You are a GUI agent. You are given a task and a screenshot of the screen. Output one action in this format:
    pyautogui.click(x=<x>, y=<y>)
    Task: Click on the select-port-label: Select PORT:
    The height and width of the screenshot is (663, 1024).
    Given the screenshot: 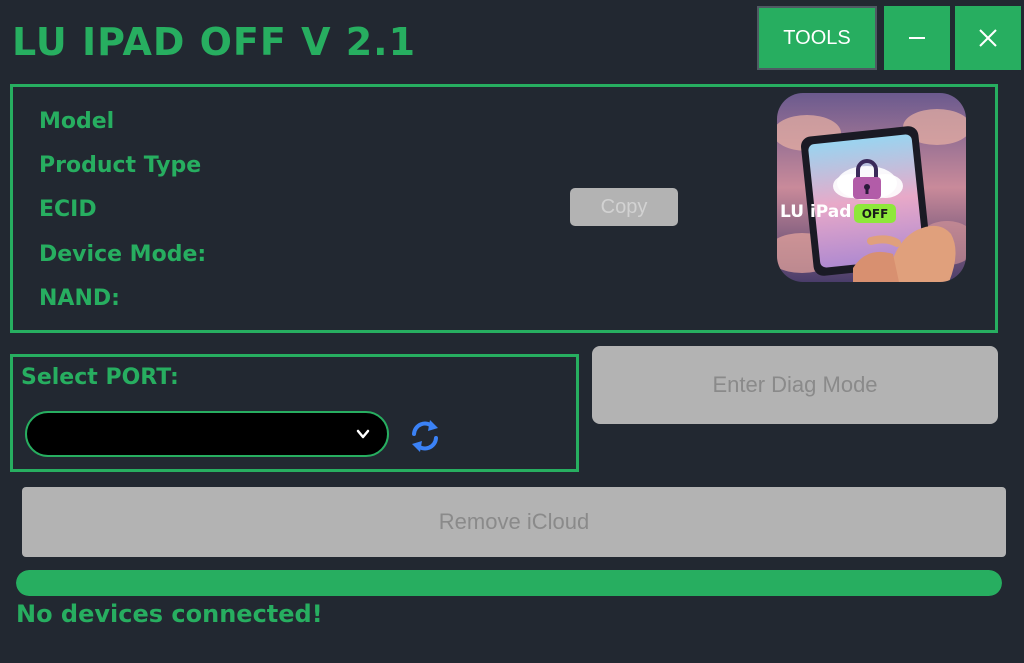 What is the action you would take?
    pyautogui.click(x=100, y=377)
    